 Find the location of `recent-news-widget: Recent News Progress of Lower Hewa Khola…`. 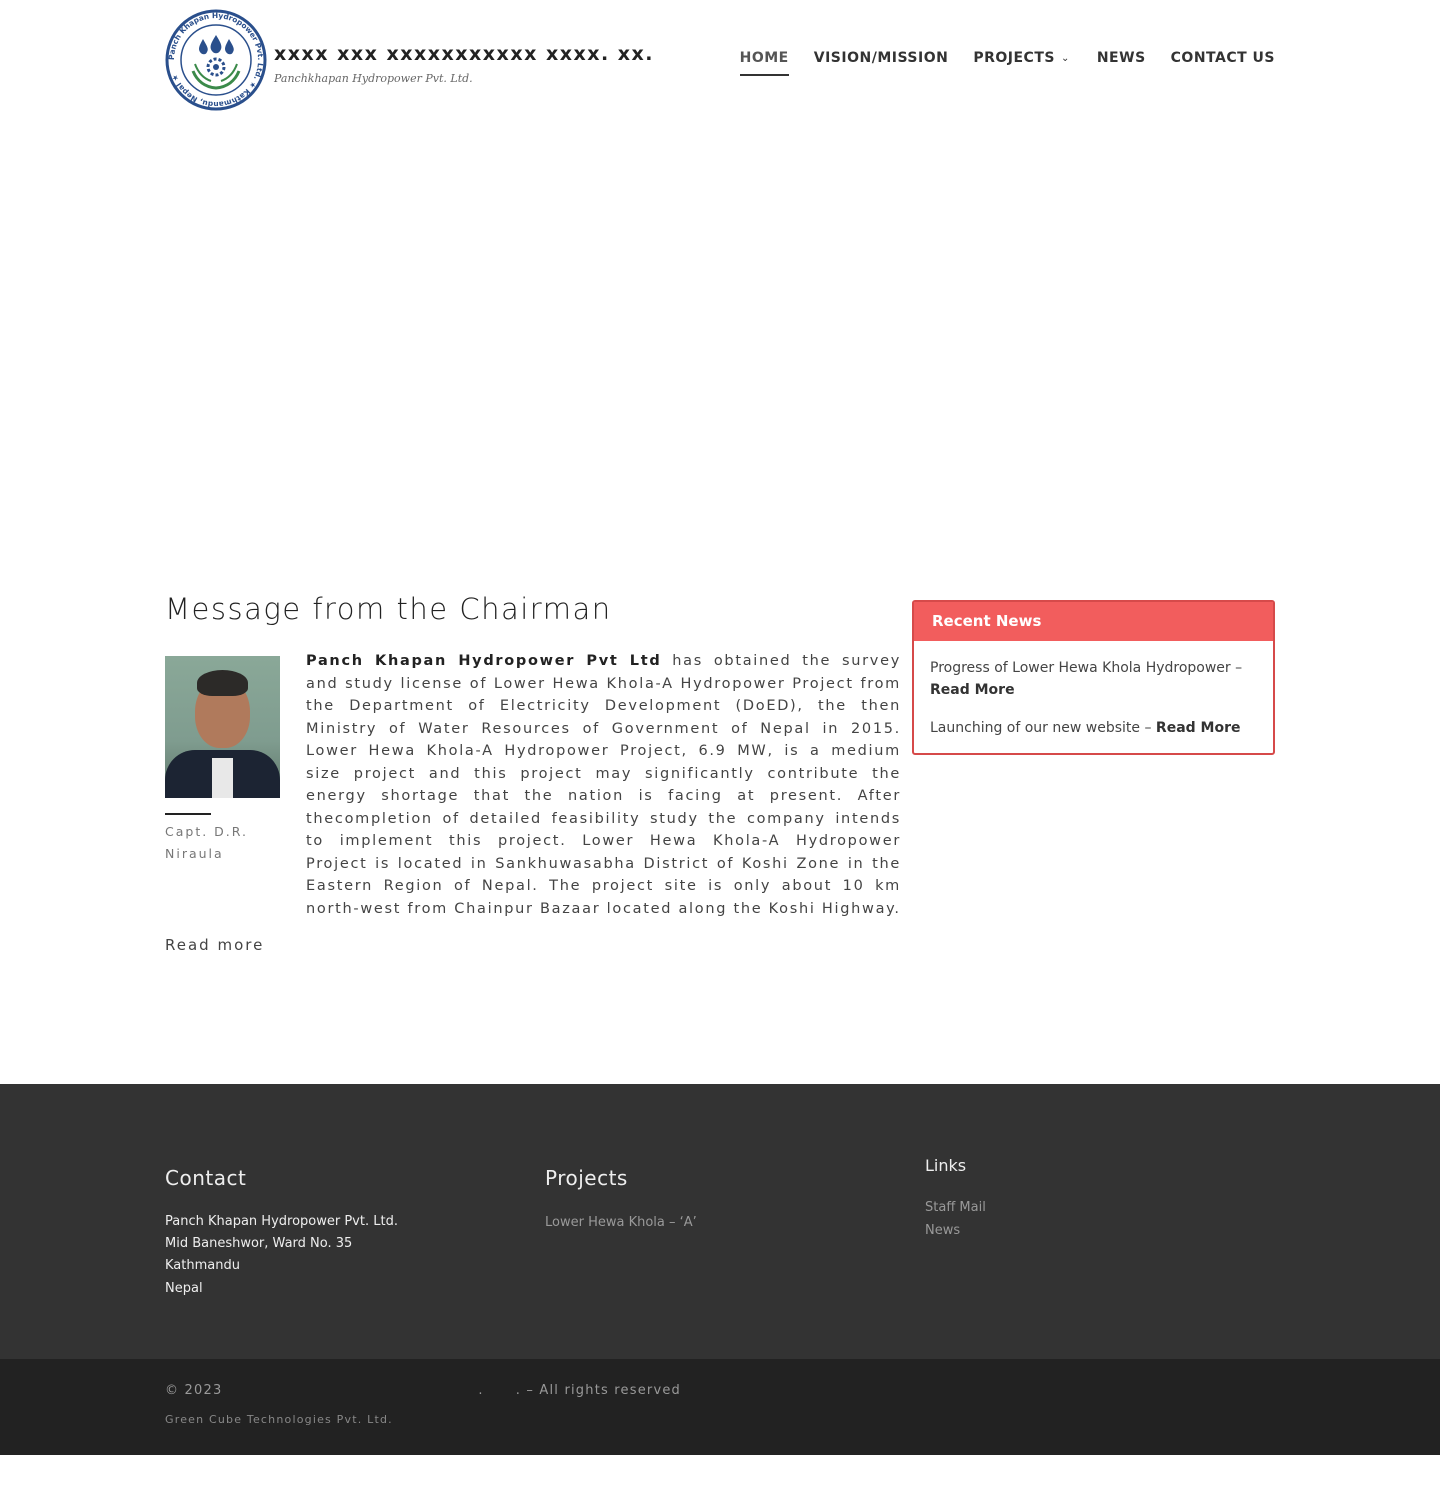

recent-news-widget: Recent News Progress of Lower Hewa Khola… is located at coordinates (1093, 677).